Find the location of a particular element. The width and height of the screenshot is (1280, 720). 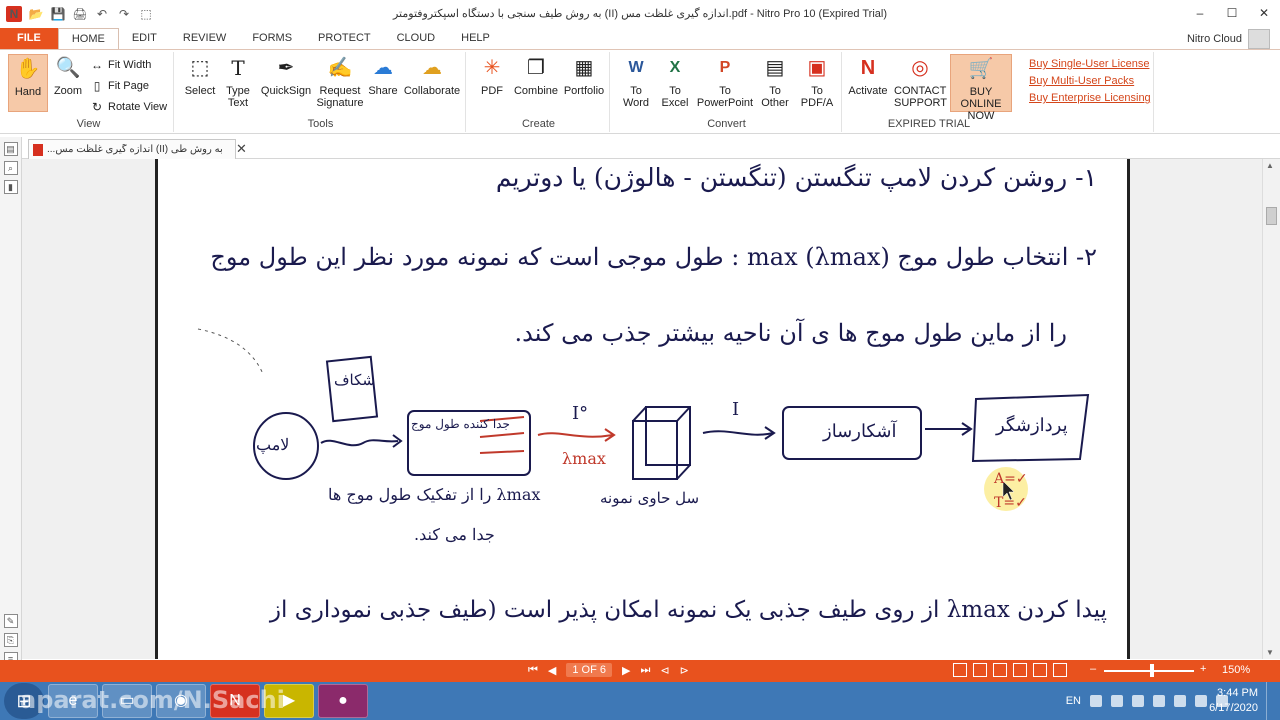

show-desktop-button is located at coordinates (1273, 701).